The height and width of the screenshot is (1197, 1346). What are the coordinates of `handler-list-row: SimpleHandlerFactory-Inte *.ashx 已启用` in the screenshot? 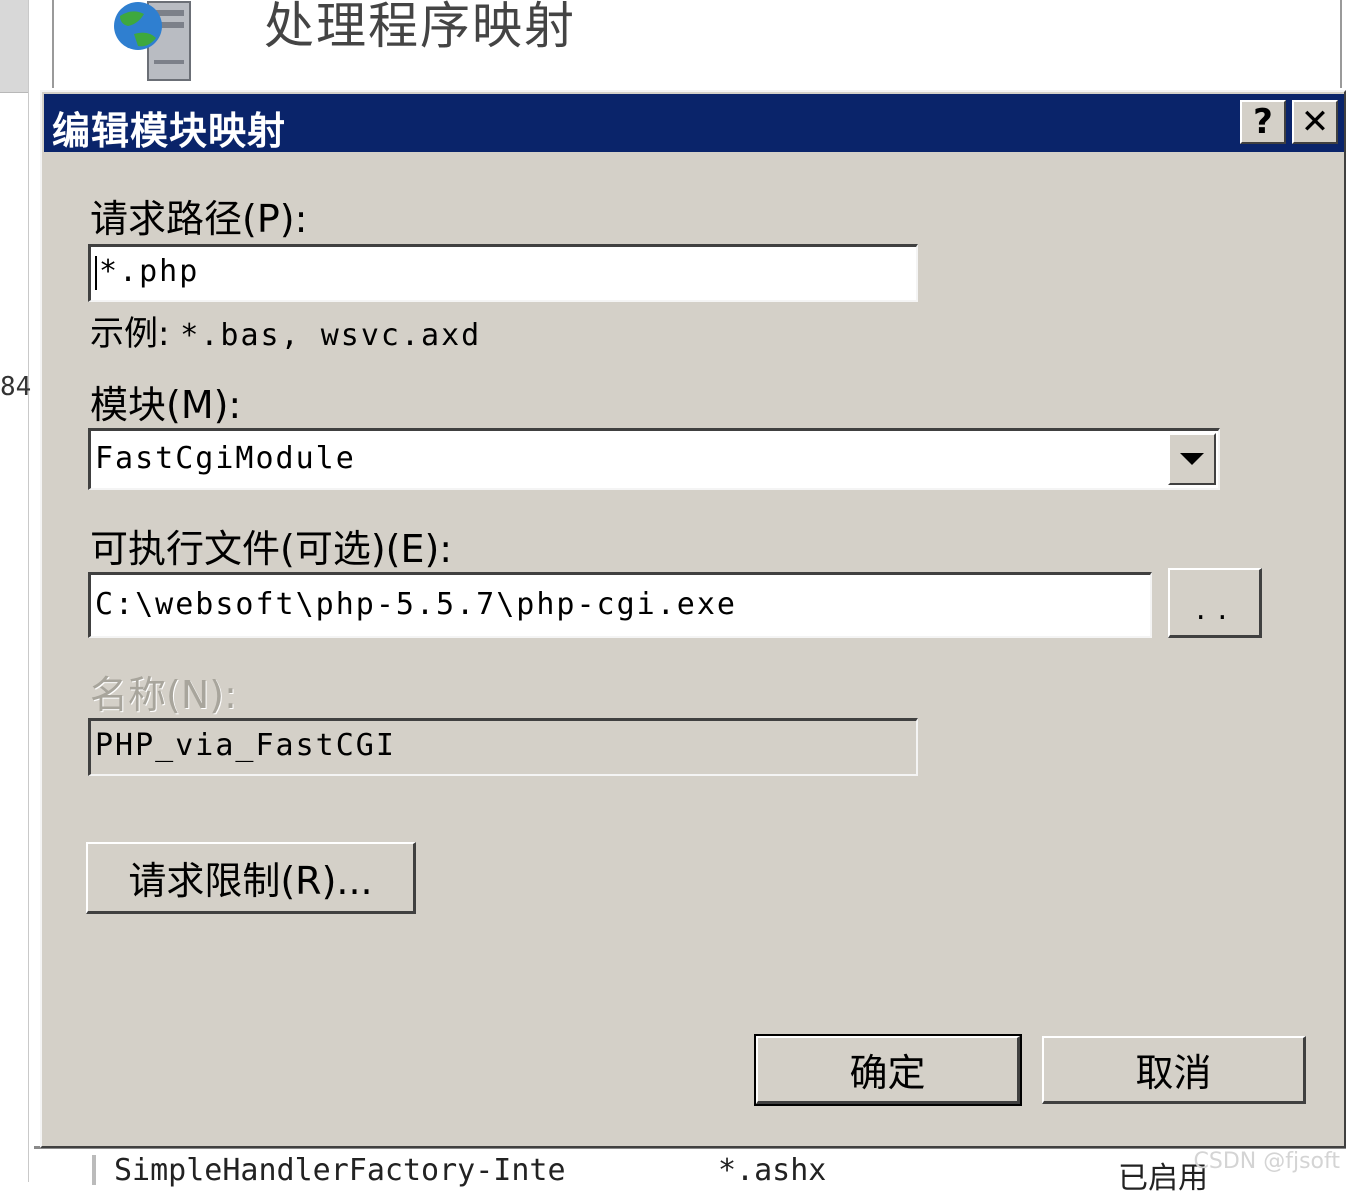 It's located at (690, 1171).